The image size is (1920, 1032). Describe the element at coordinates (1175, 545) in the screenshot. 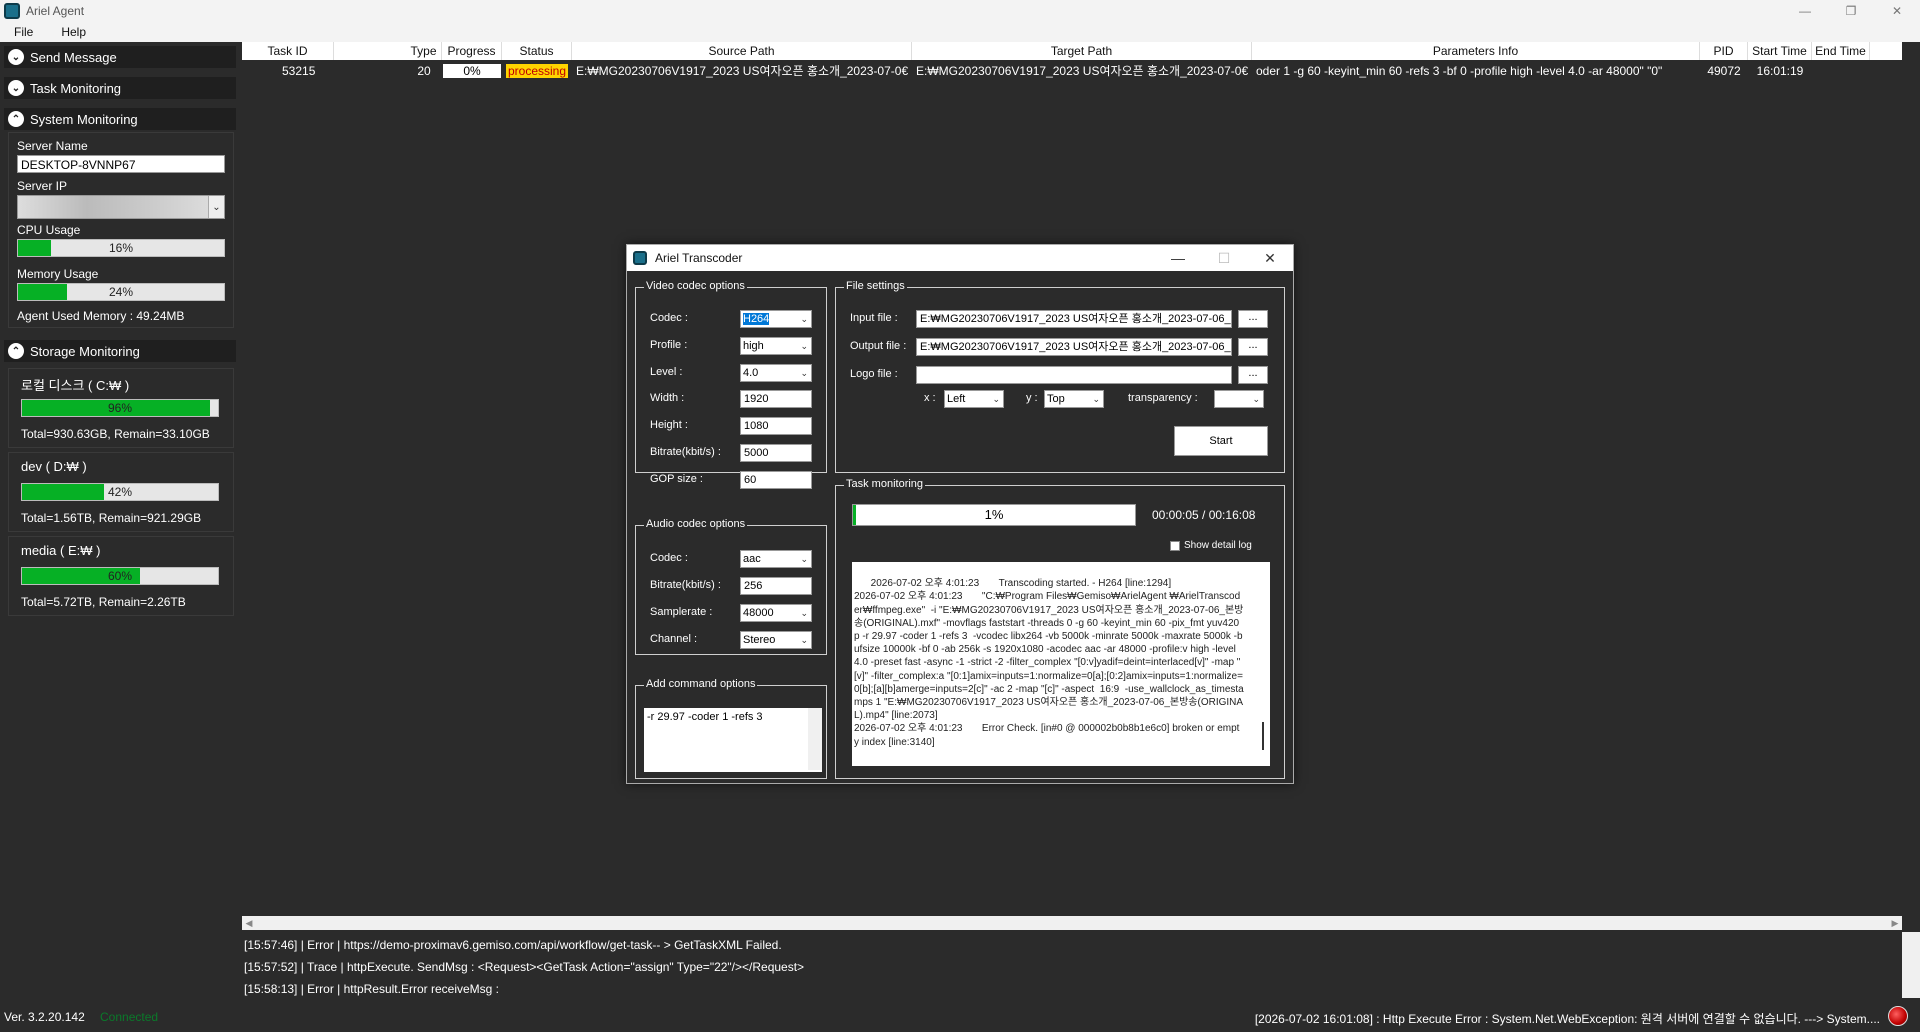

I see `checkbox-icon` at that location.